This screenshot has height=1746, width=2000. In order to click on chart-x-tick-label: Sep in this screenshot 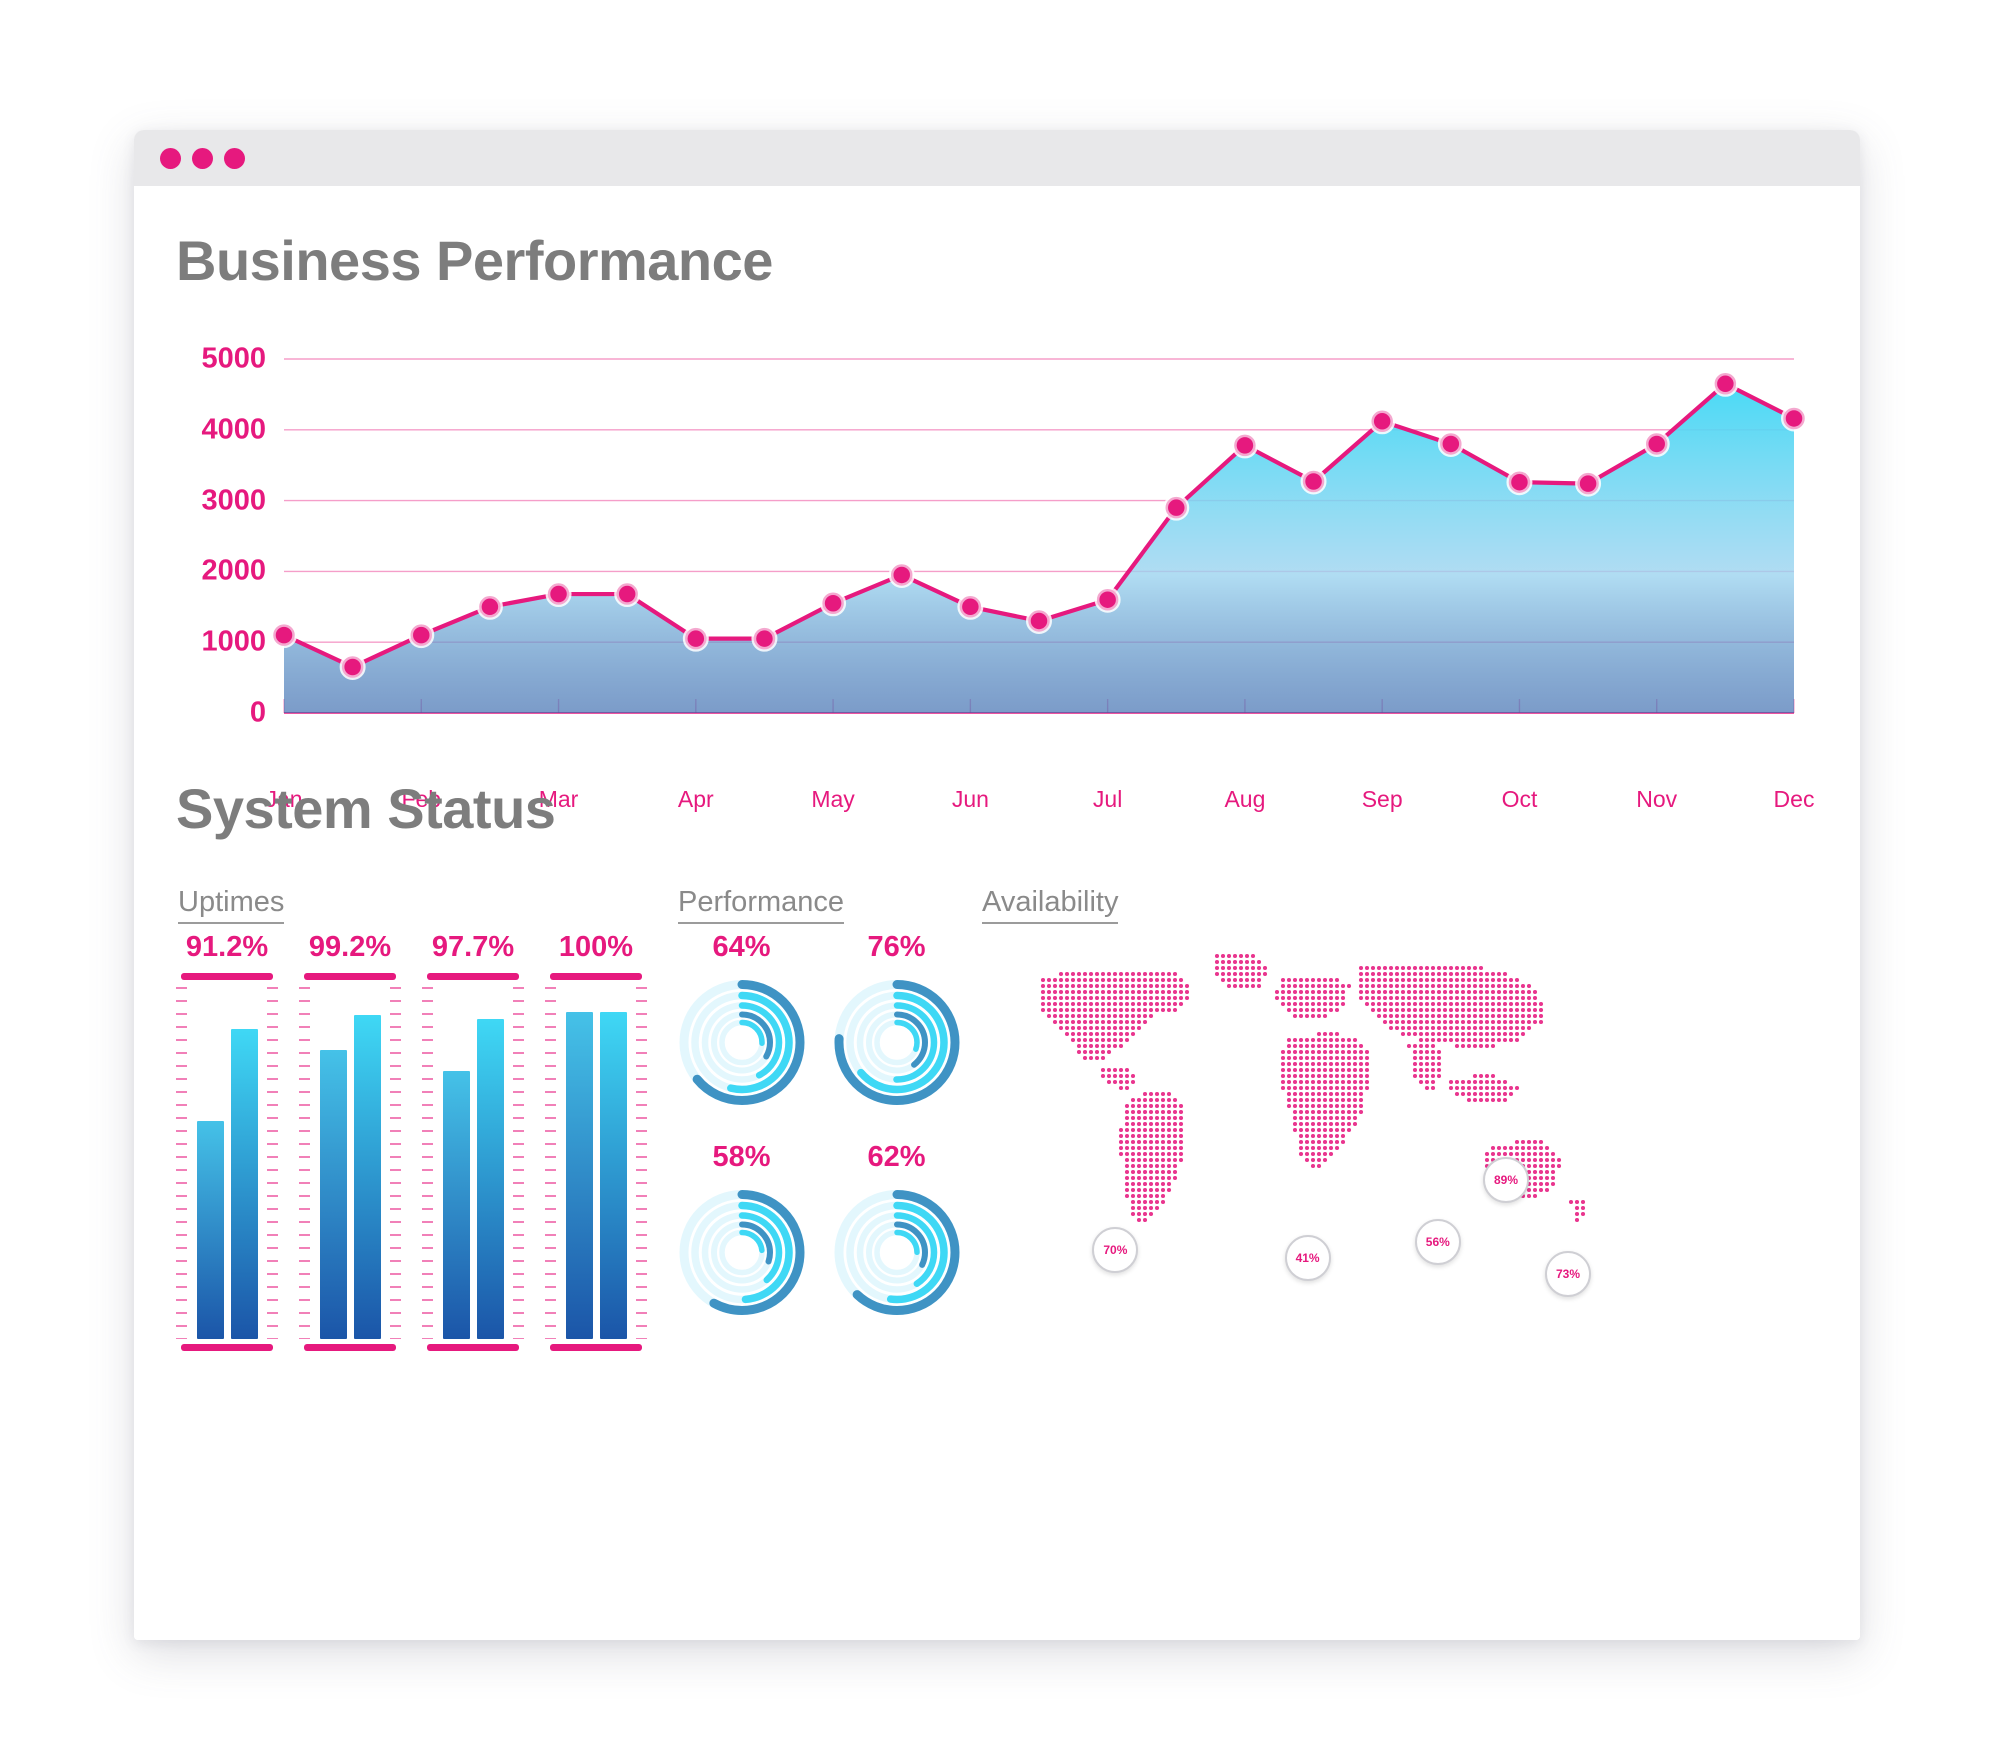, I will do `click(1382, 799)`.